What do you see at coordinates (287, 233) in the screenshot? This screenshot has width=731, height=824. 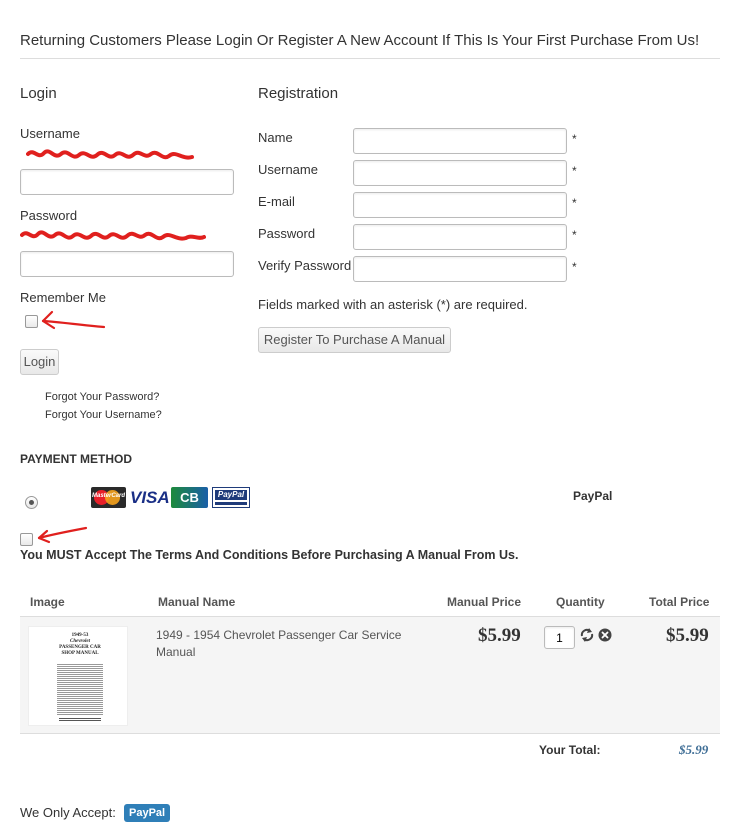 I see `reg-password-label: Password` at bounding box center [287, 233].